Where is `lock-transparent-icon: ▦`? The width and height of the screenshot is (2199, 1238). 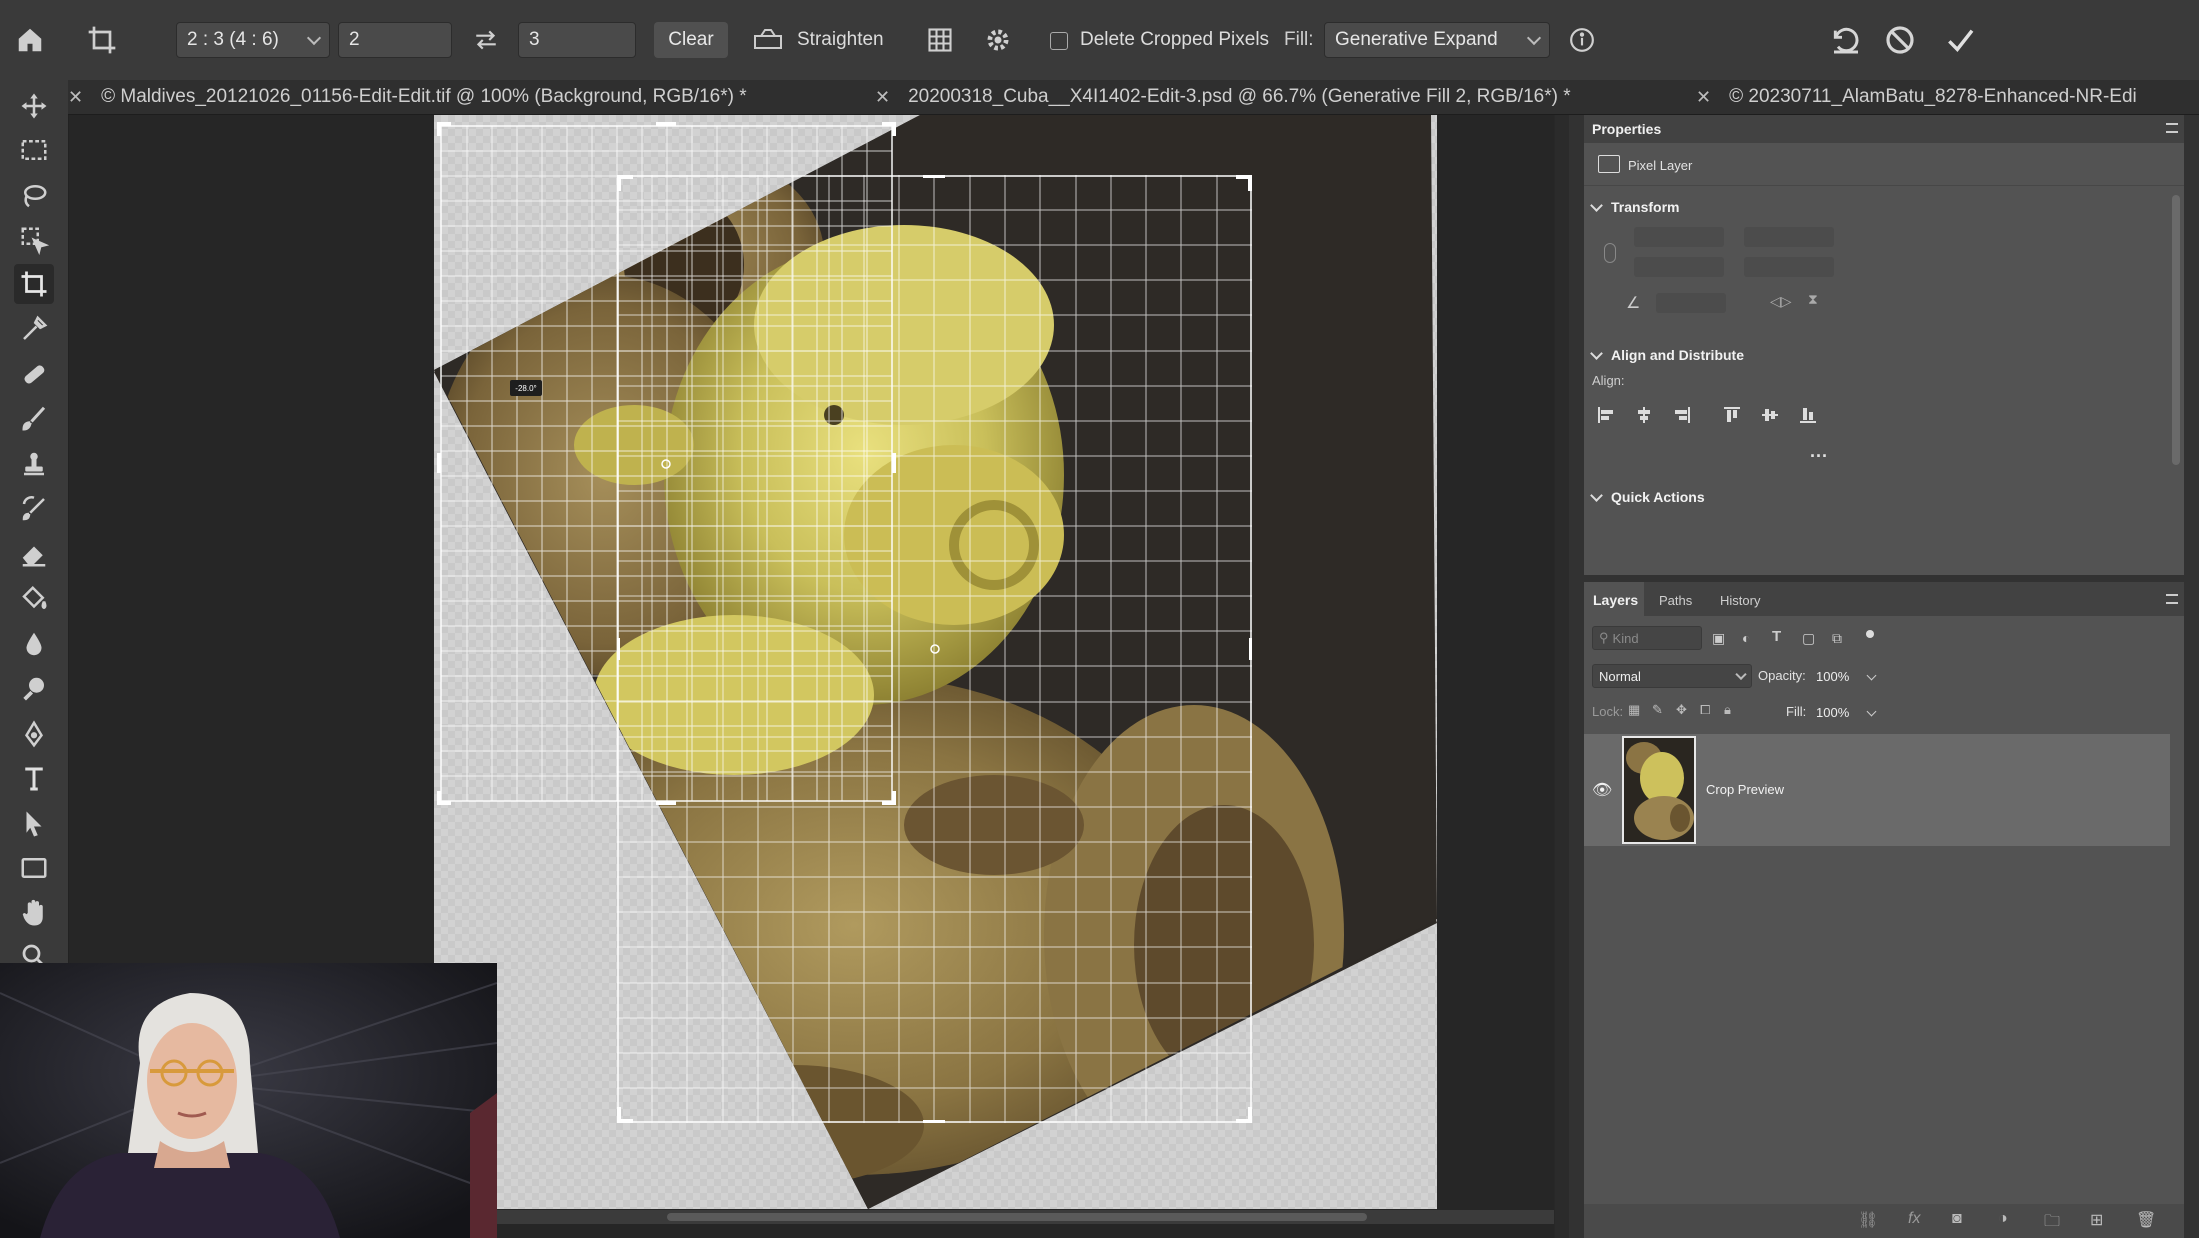
lock-transparent-icon: ▦ is located at coordinates (1634, 710).